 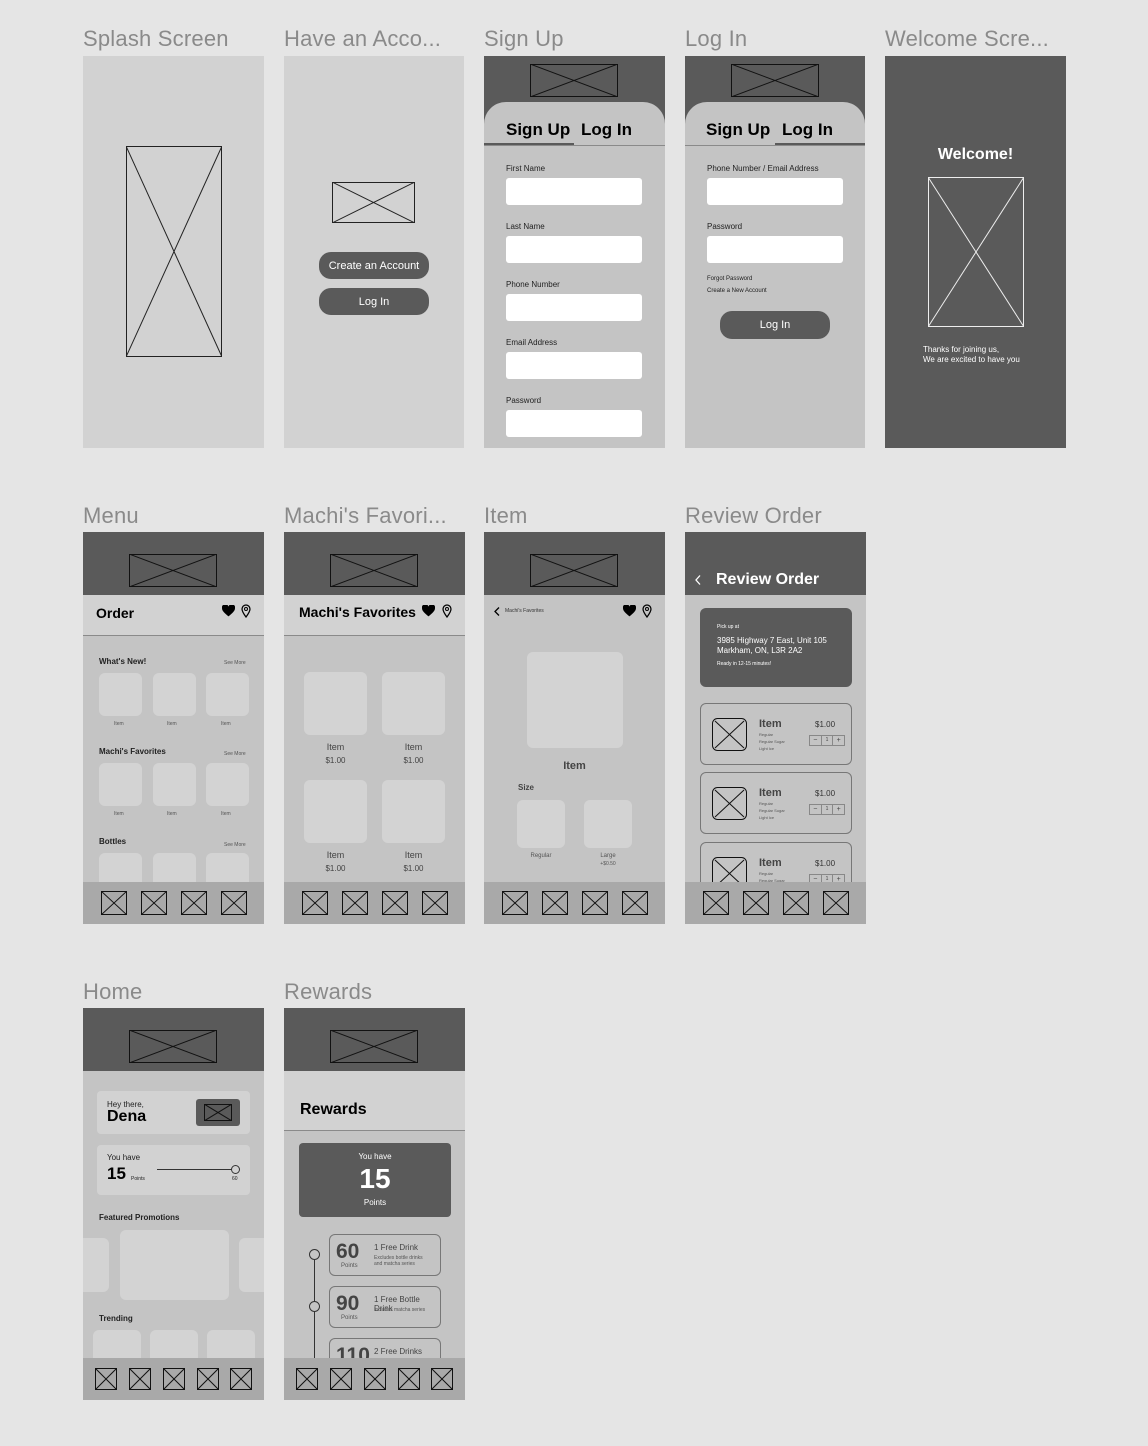 What do you see at coordinates (413, 760) in the screenshot?
I see `favorite-item-price: $1.00` at bounding box center [413, 760].